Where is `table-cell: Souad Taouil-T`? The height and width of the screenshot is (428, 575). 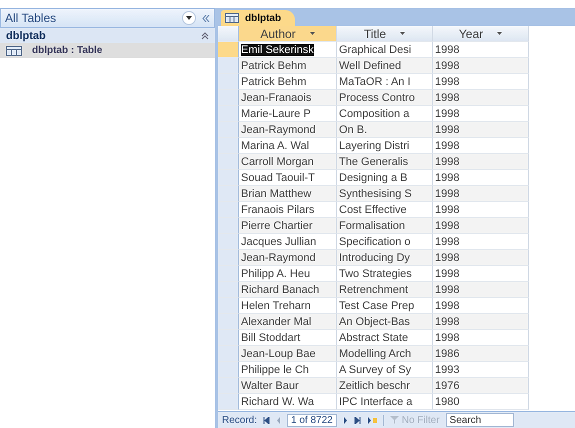
table-cell: Souad Taouil-T is located at coordinates (278, 178).